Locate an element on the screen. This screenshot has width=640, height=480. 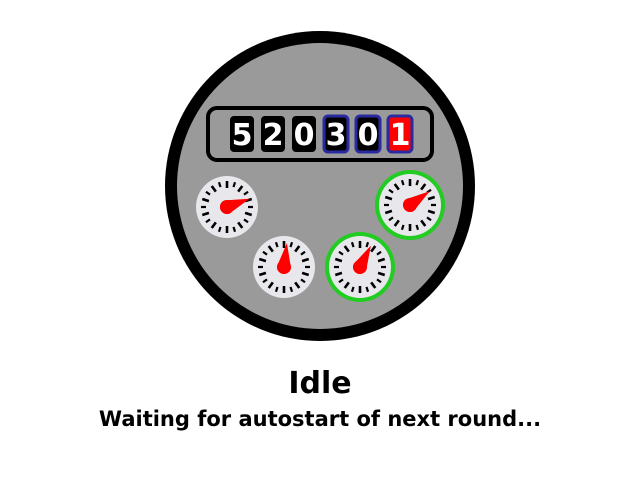
odometer-digit-value: 1 is located at coordinates (400, 135).